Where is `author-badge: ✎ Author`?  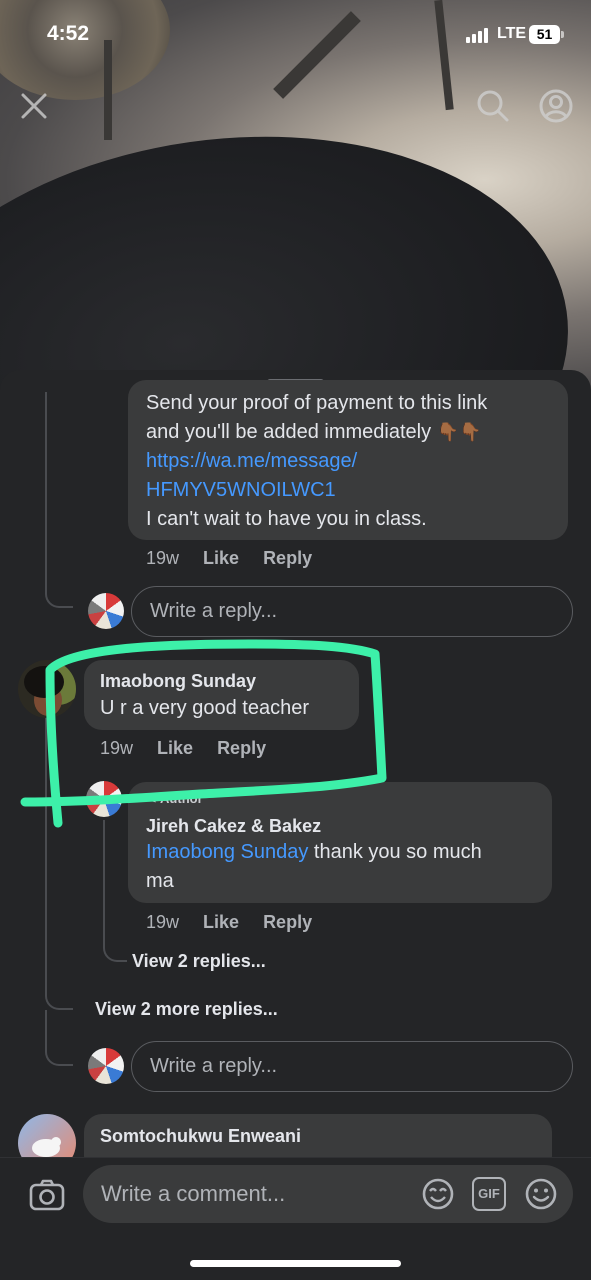
author-badge: ✎ Author is located at coordinates (174, 799).